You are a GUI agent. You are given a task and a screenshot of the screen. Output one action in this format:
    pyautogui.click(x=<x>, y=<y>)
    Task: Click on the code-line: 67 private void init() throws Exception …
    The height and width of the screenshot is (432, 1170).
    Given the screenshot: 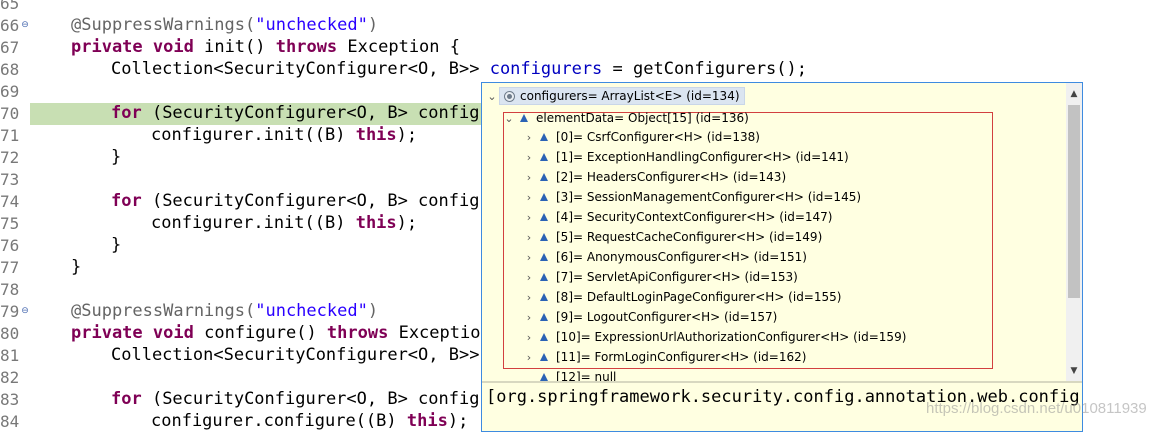 What is the action you would take?
    pyautogui.click(x=585, y=47)
    